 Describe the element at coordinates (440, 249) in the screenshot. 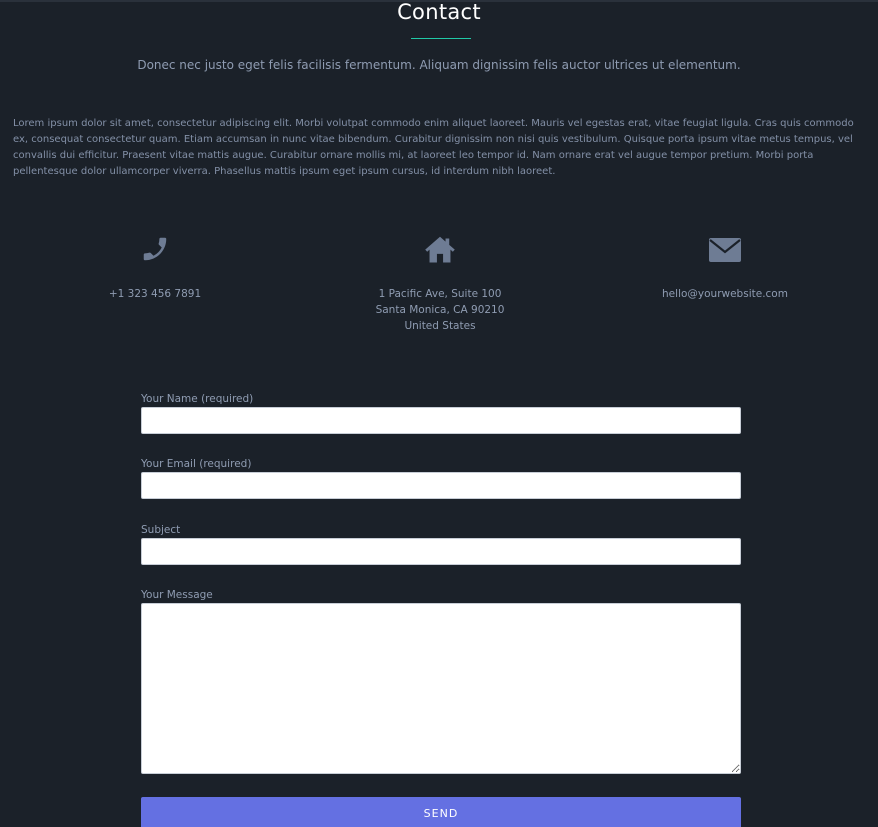

I see `home-icon` at that location.